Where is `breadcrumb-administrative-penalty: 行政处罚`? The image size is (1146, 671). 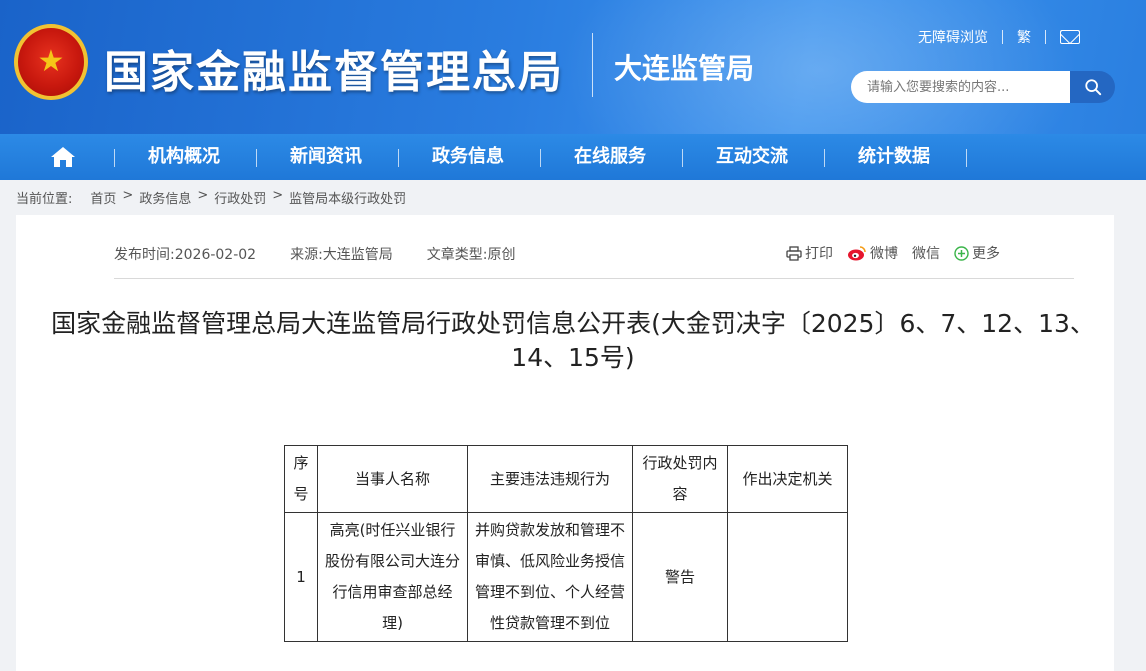 breadcrumb-administrative-penalty: 行政处罚 is located at coordinates (240, 197).